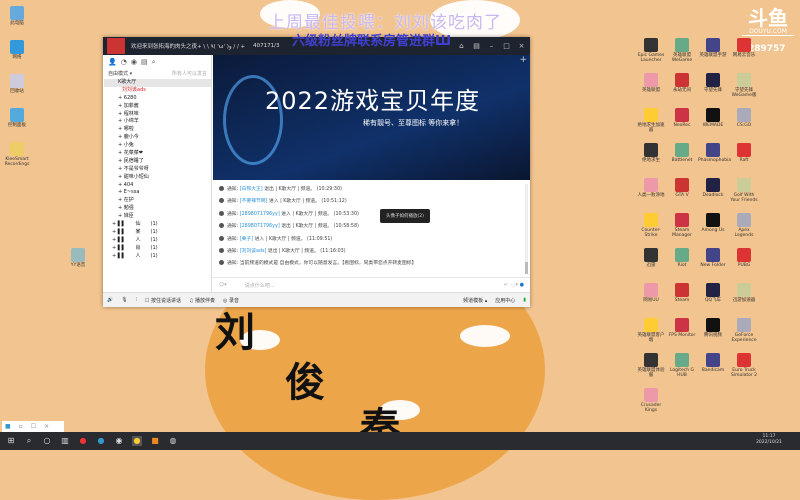 Image resolution: width=800 pixels, height=500 pixels. What do you see at coordinates (744, 225) in the screenshot?
I see `desktop-icon: Apex Legends` at bounding box center [744, 225].